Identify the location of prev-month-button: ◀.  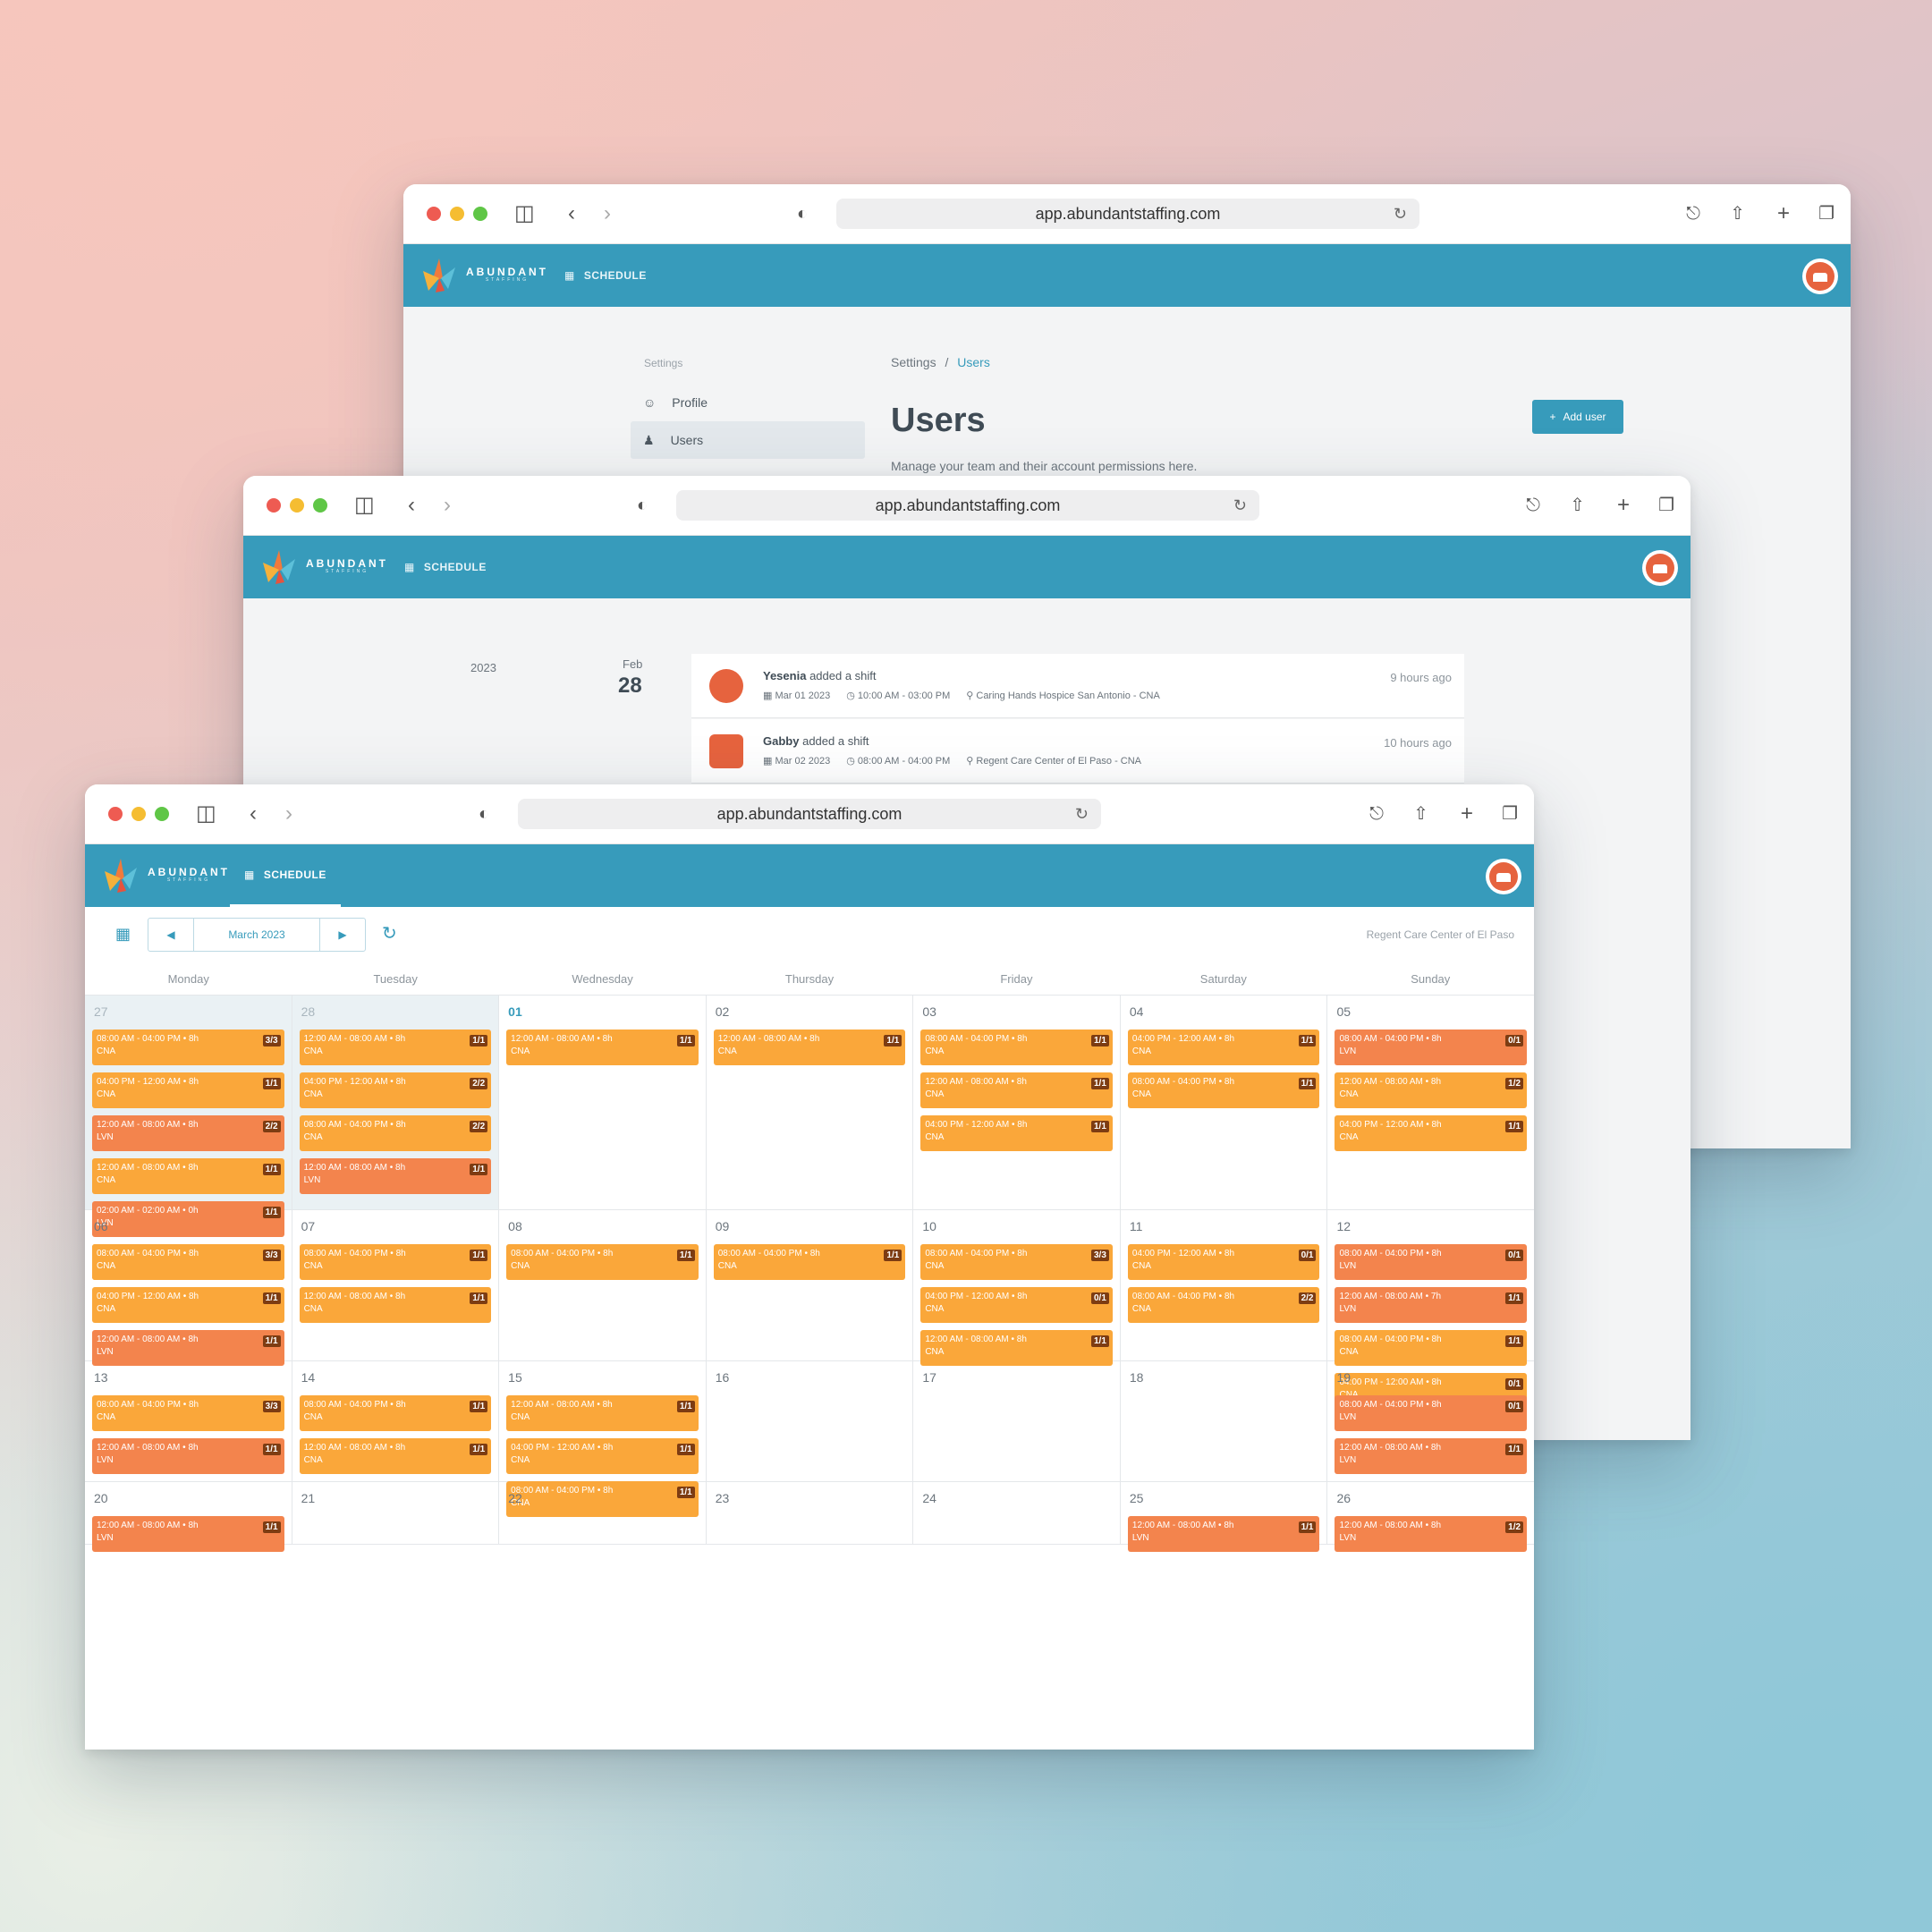
(170, 935).